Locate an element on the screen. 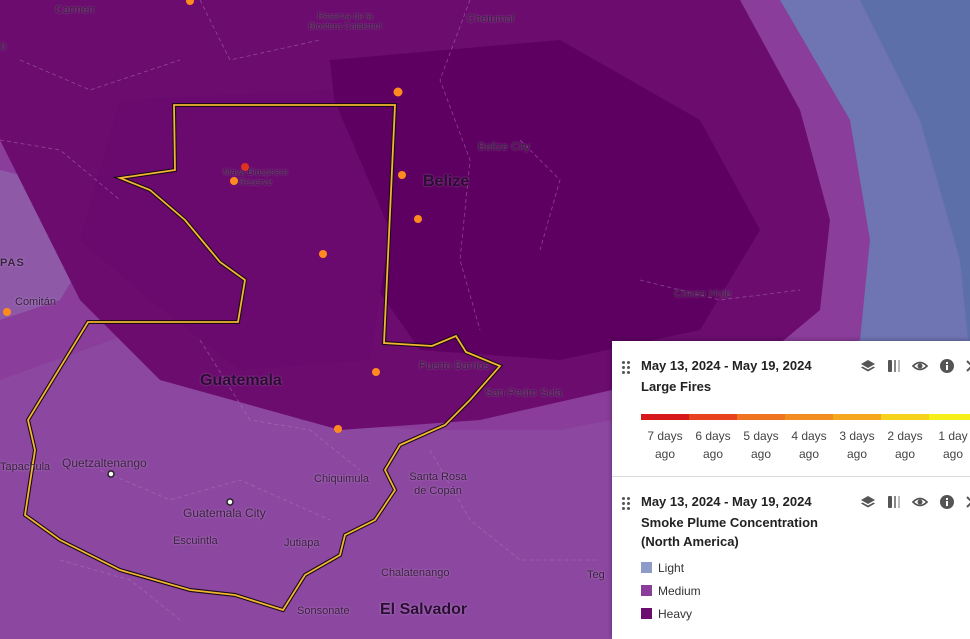  place-label-santa-rosa: Santa Rosa de Copán is located at coordinates (438, 484).